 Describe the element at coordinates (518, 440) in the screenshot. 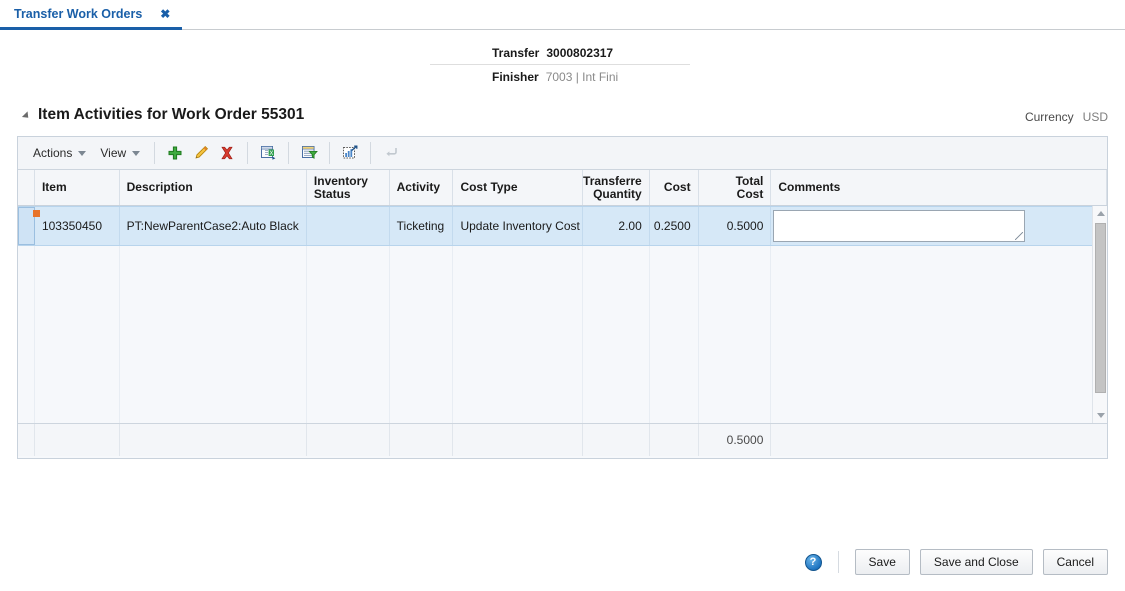

I see `total-cost-type` at that location.